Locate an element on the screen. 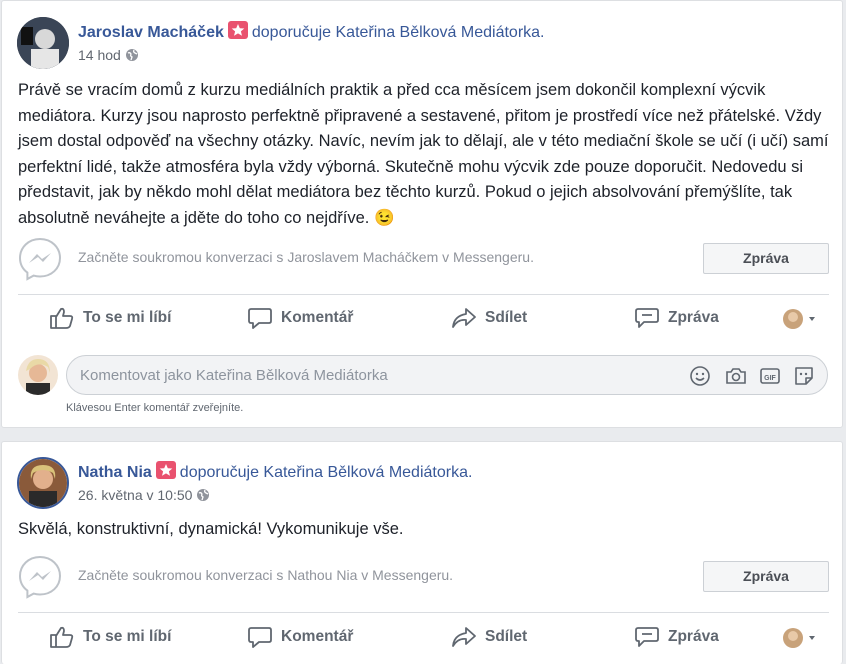 The height and width of the screenshot is (664, 846). gif-icon: GIF is located at coordinates (770, 378).